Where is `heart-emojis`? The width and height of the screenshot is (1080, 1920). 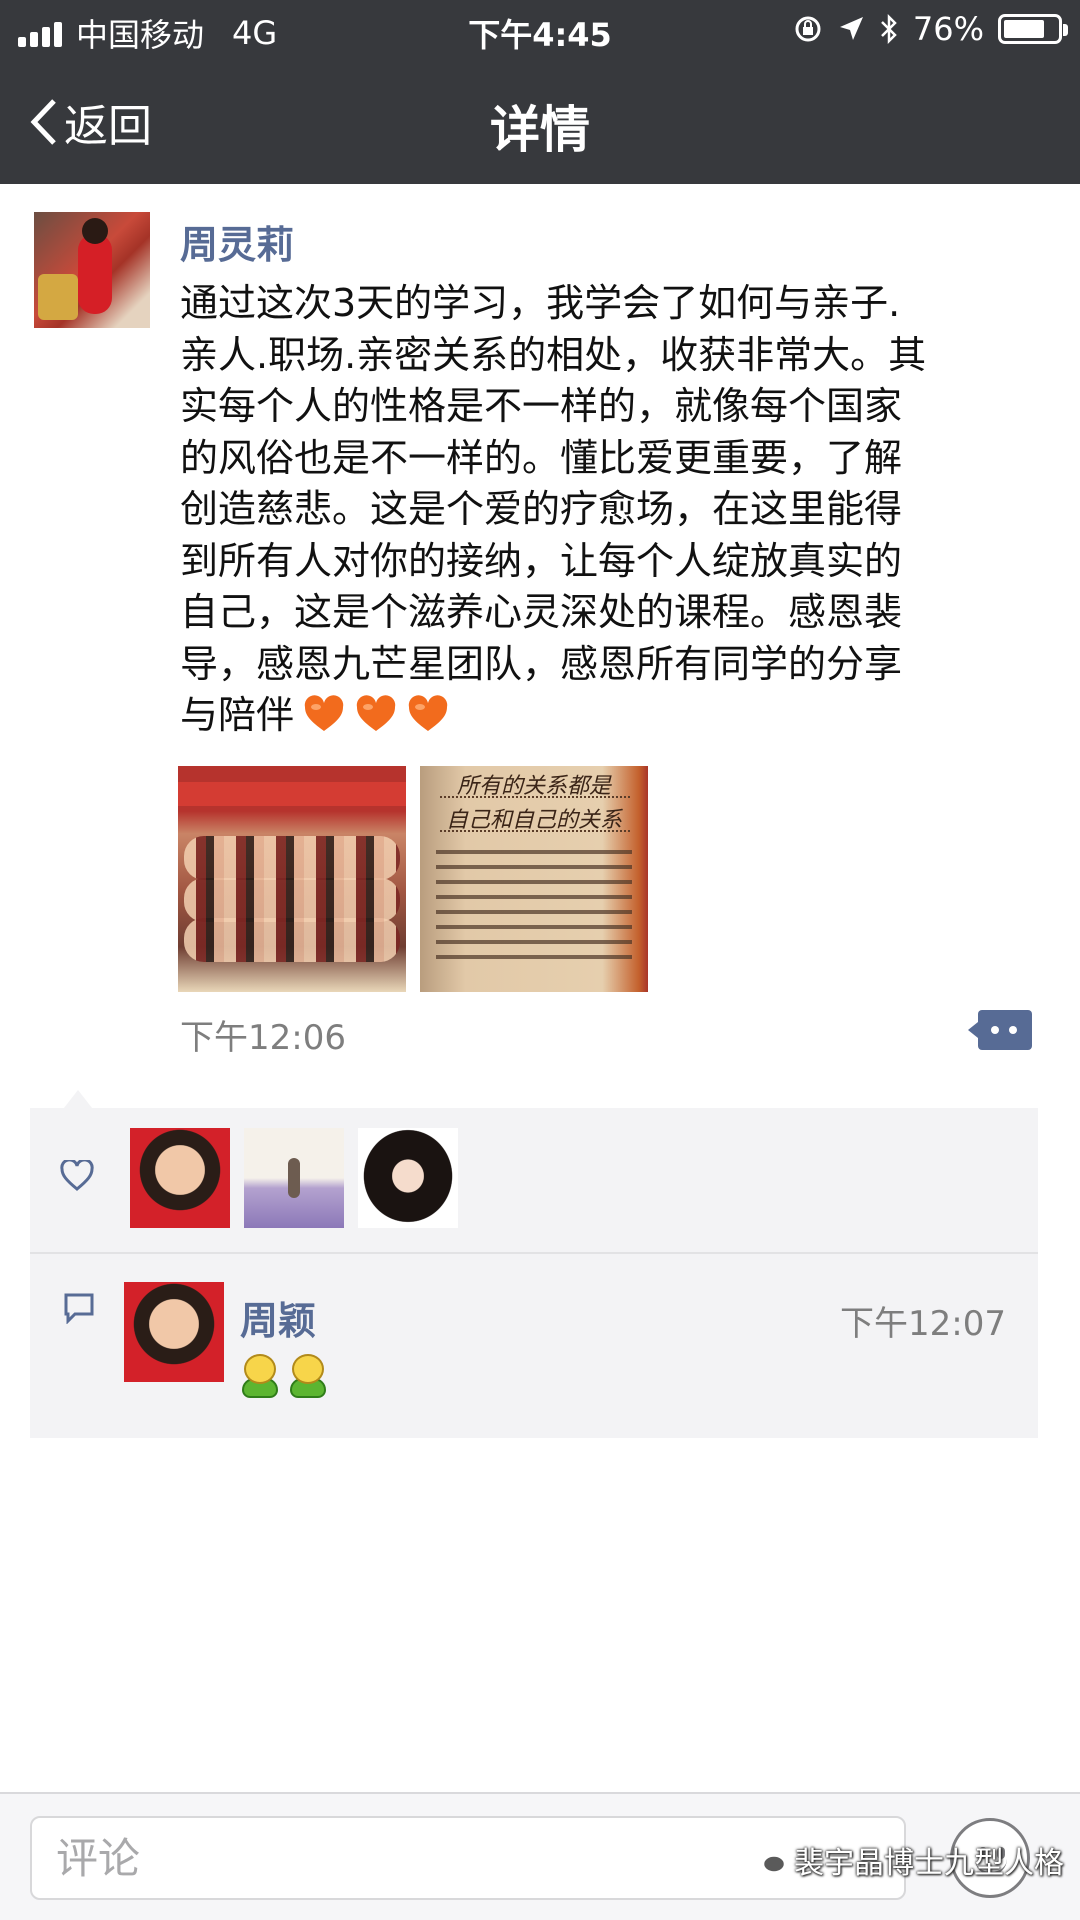
heart-emojis is located at coordinates (380, 715).